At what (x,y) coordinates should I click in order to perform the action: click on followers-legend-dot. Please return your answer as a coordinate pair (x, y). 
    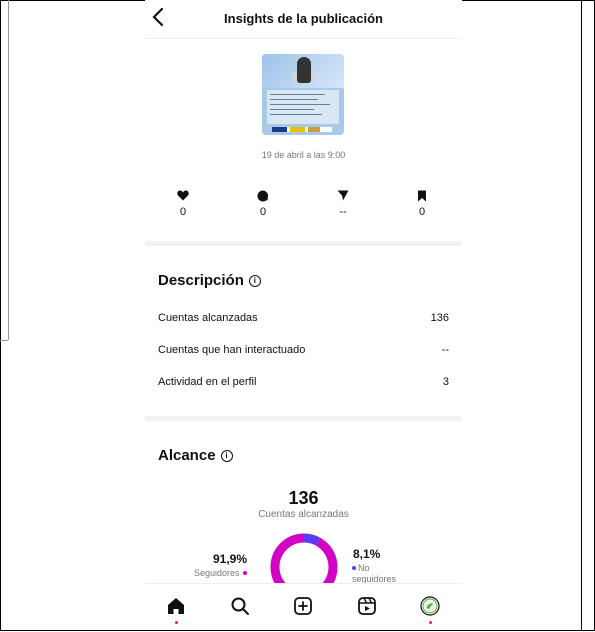
    Looking at the image, I should click on (244, 573).